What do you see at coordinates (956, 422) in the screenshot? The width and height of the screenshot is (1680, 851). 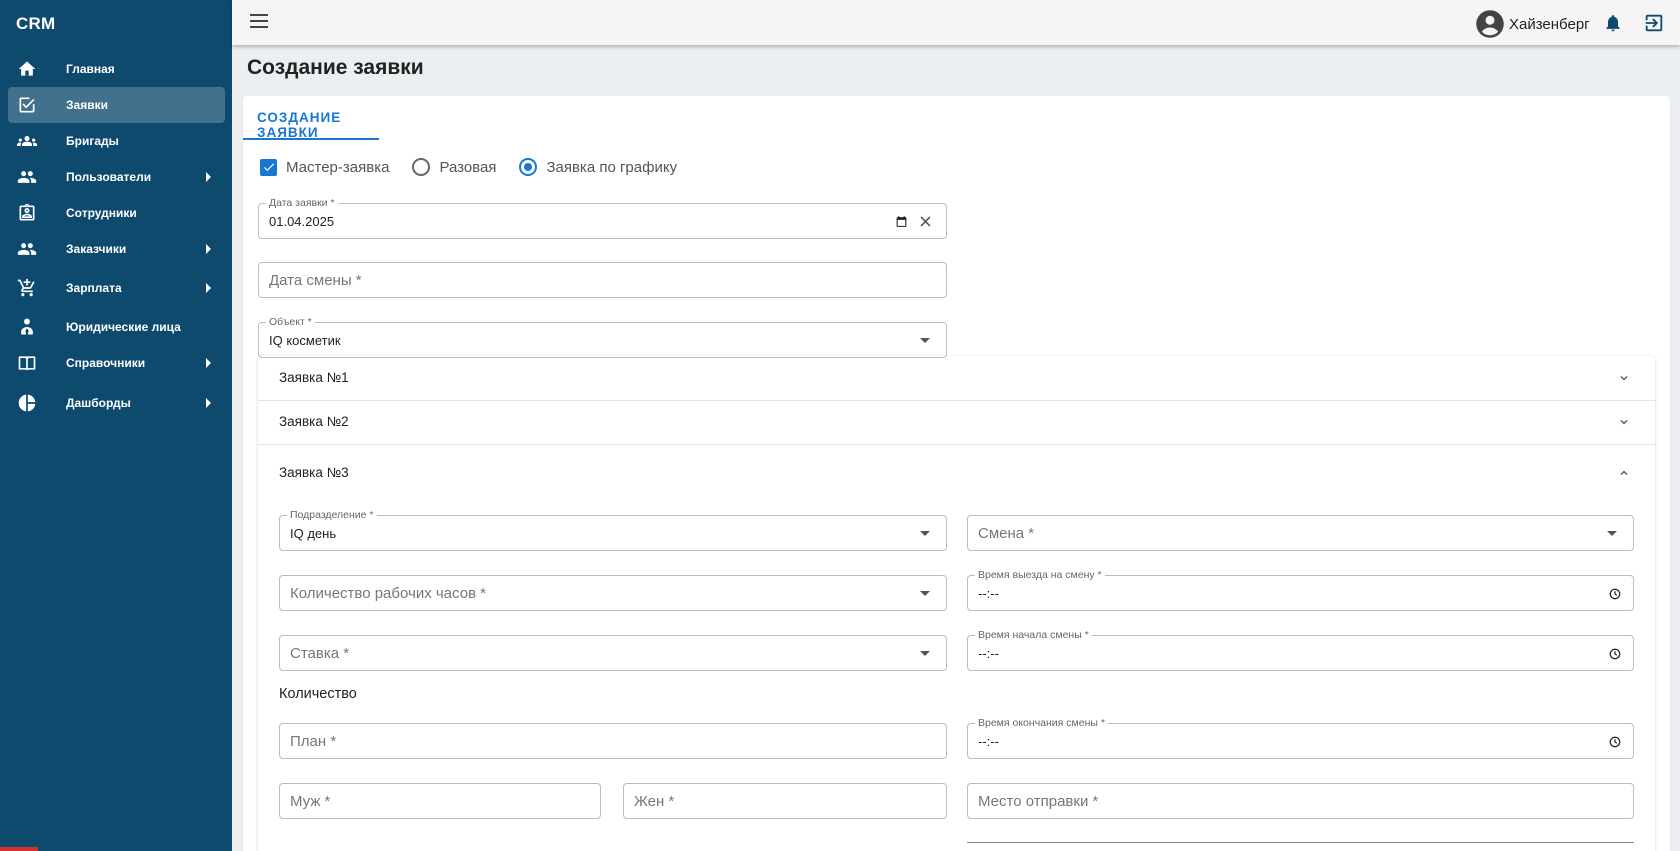 I see `accordion-item-2: Заявка №2` at bounding box center [956, 422].